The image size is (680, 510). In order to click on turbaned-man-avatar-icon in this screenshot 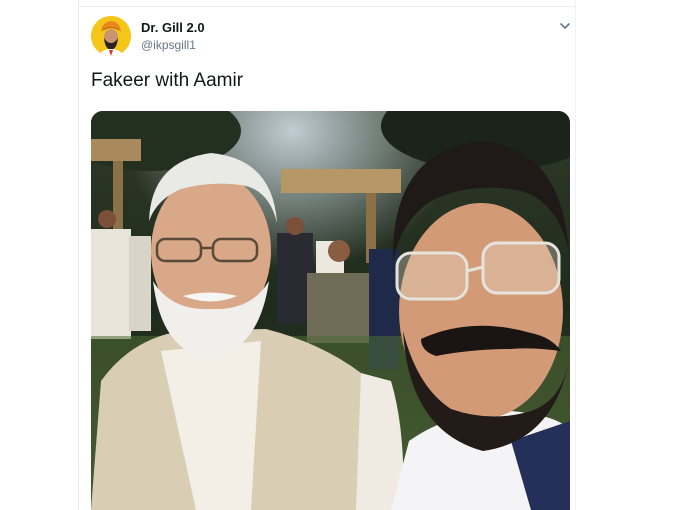, I will do `click(111, 36)`.